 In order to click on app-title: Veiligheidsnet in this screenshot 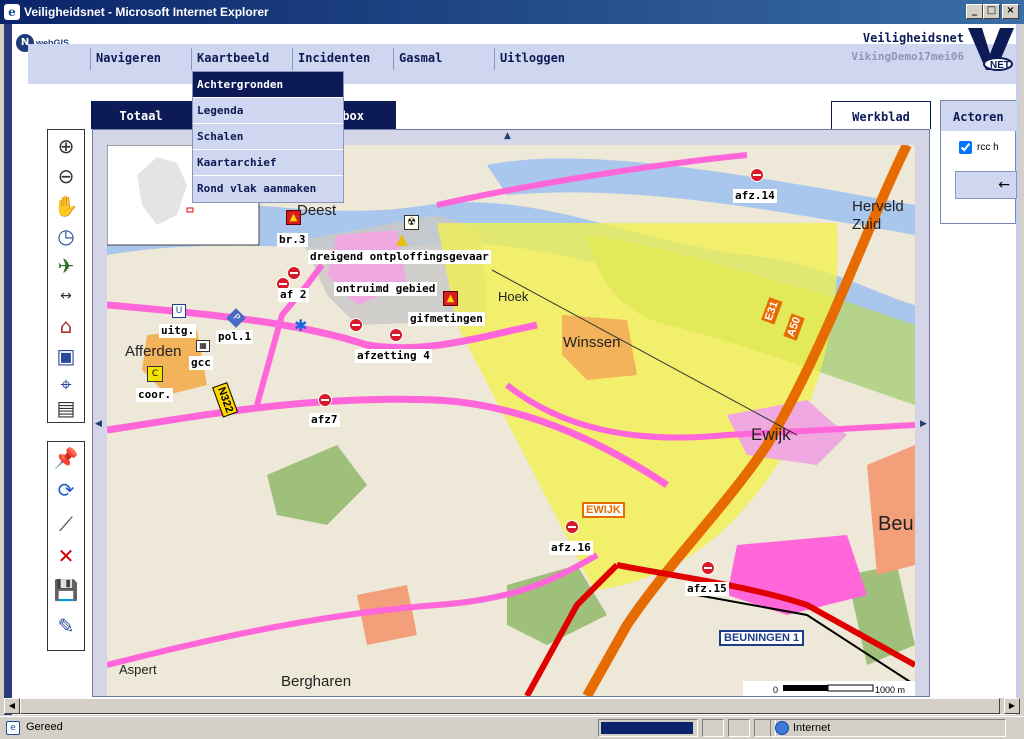, I will do `click(913, 38)`.